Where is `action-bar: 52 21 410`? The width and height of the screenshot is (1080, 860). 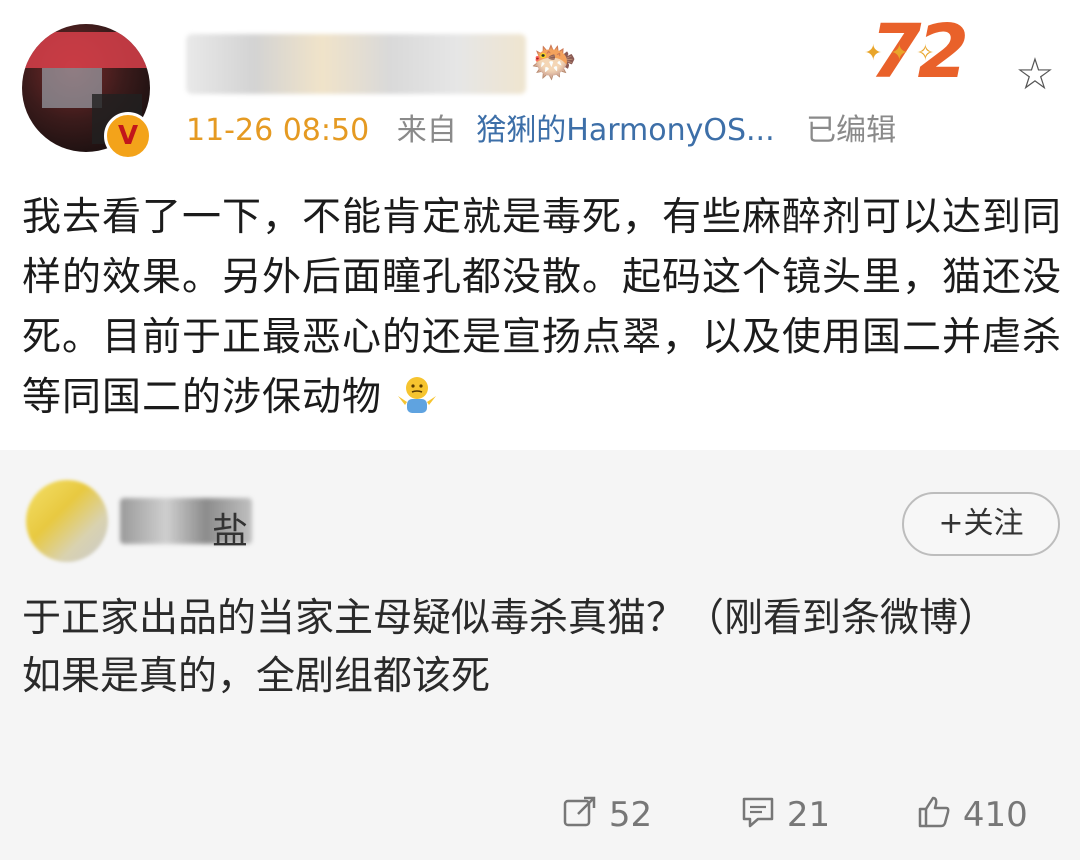
action-bar: 52 21 410 is located at coordinates (540, 815).